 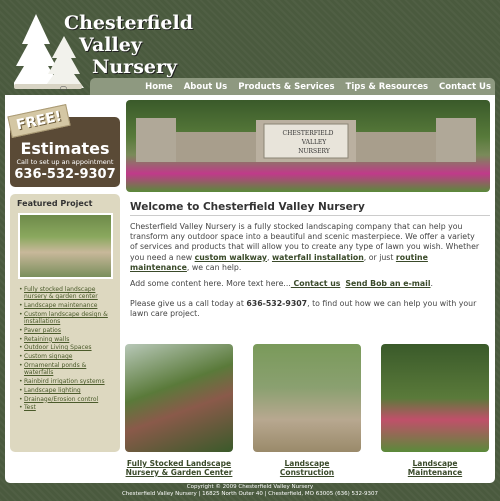 I want to click on logo-base, so click(x=48, y=86).